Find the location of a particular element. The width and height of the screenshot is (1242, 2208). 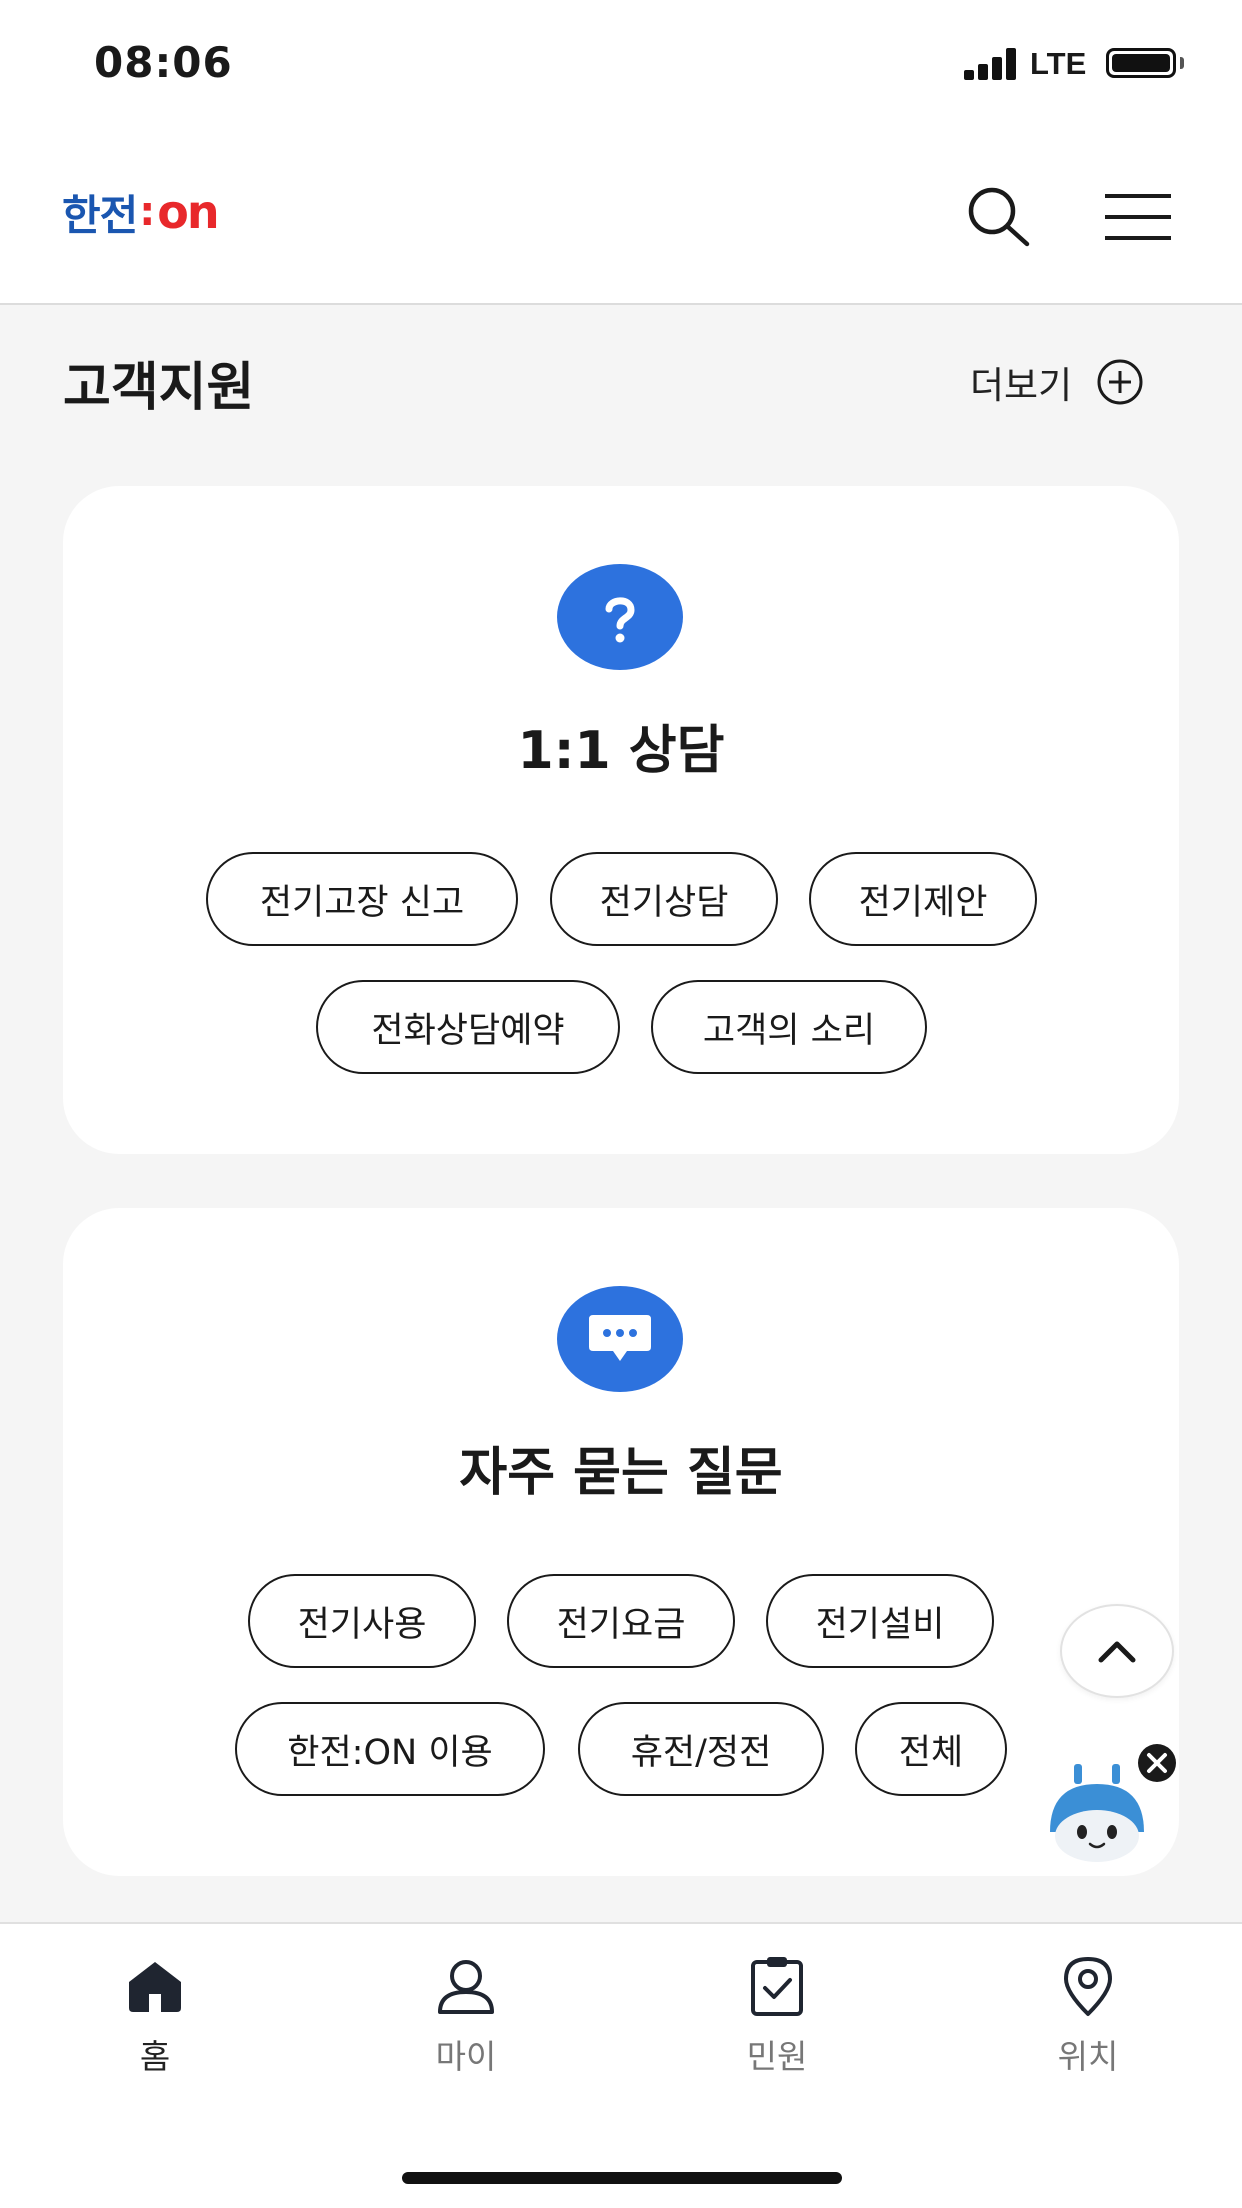

chip-kepco-on-usage: 한전:ON 이용 is located at coordinates (390, 1749).